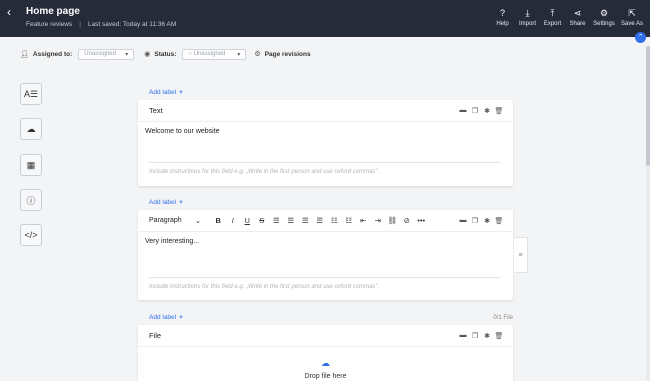 The height and width of the screenshot is (381, 650). I want to click on italic-icon: I, so click(233, 220).